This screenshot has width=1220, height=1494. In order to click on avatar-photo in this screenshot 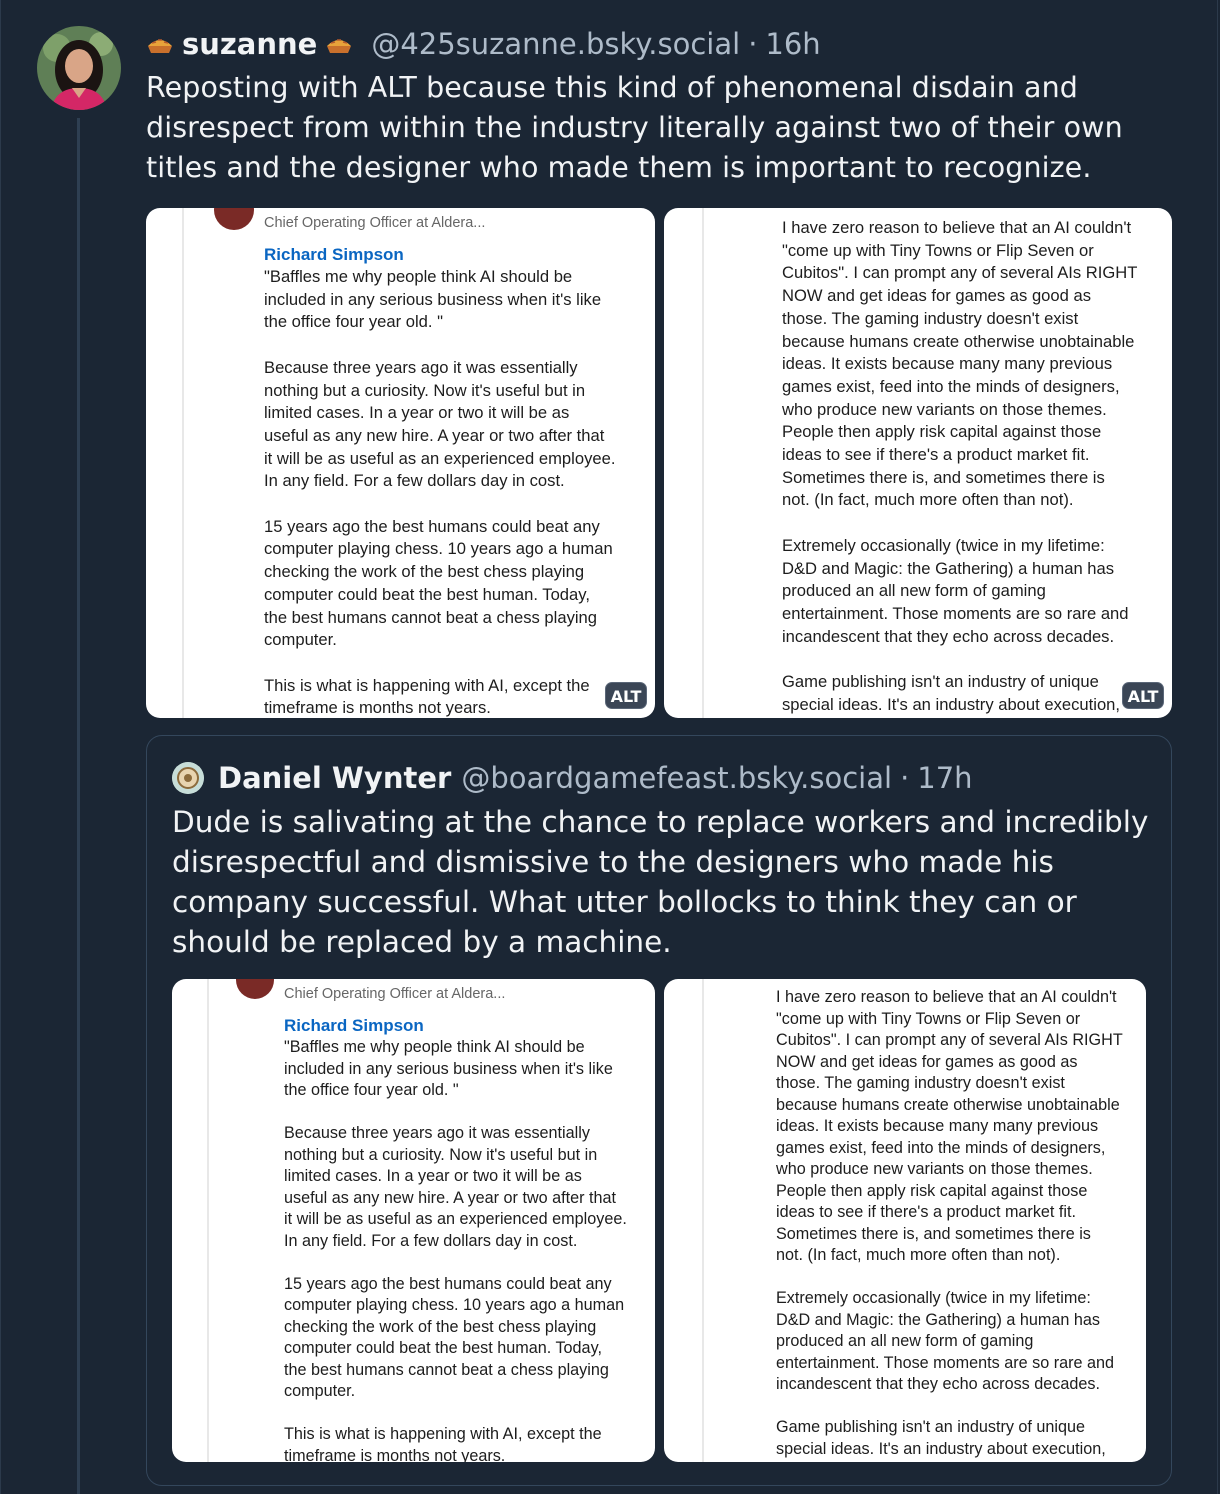, I will do `click(79, 68)`.